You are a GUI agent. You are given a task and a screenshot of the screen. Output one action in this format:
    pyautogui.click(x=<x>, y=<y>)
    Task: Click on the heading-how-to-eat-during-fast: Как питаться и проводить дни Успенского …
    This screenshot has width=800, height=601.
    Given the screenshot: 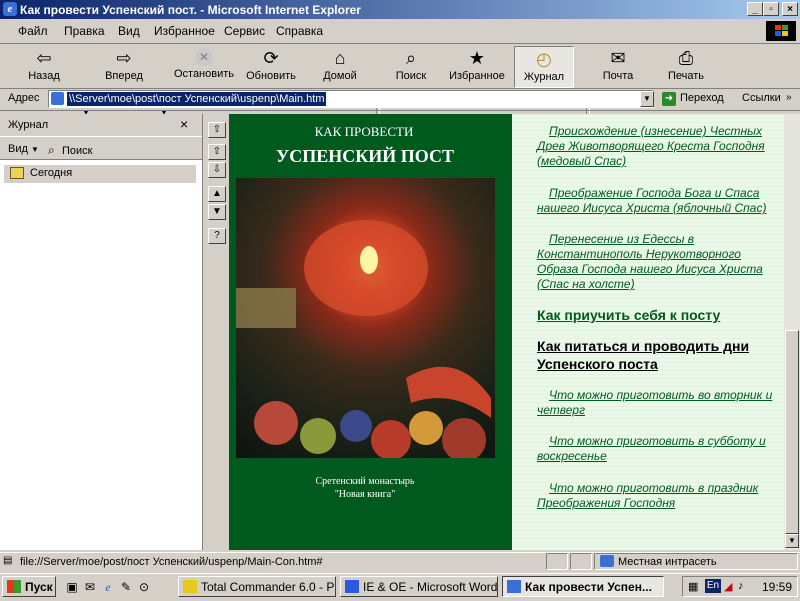 What is the action you would take?
    pyautogui.click(x=655, y=355)
    